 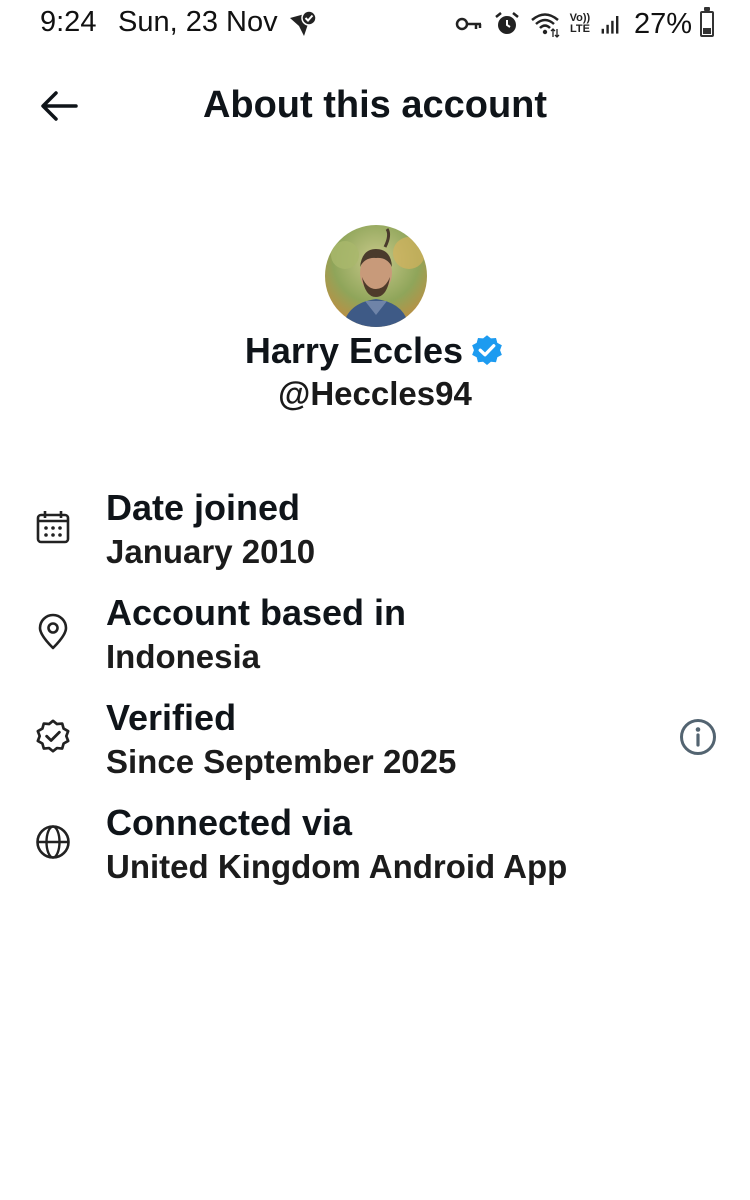 I want to click on page-title: About this account, so click(x=375, y=105).